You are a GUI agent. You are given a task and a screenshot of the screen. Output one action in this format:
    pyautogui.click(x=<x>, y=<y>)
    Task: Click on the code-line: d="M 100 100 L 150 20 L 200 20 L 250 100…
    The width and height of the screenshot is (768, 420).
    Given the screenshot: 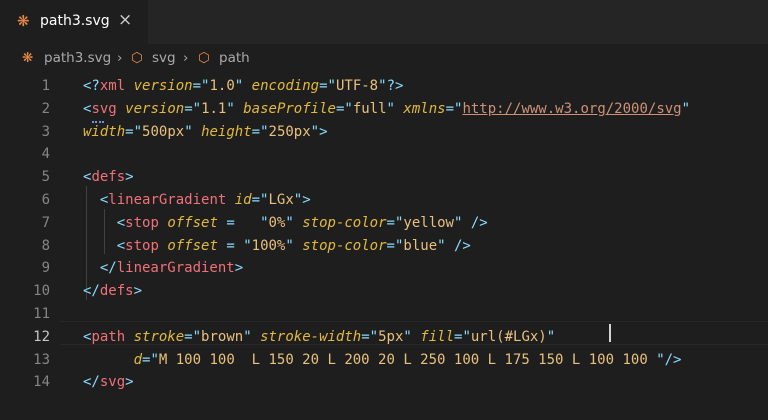 What is the action you would take?
    pyautogui.click(x=382, y=360)
    